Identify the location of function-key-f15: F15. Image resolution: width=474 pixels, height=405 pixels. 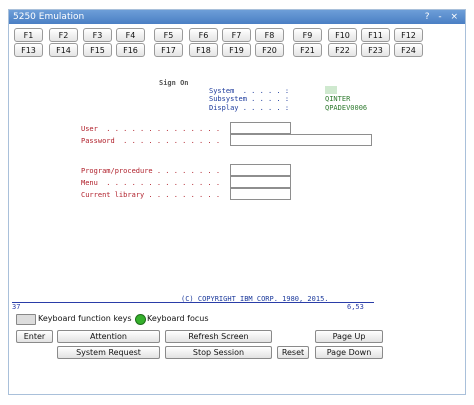
(97, 50).